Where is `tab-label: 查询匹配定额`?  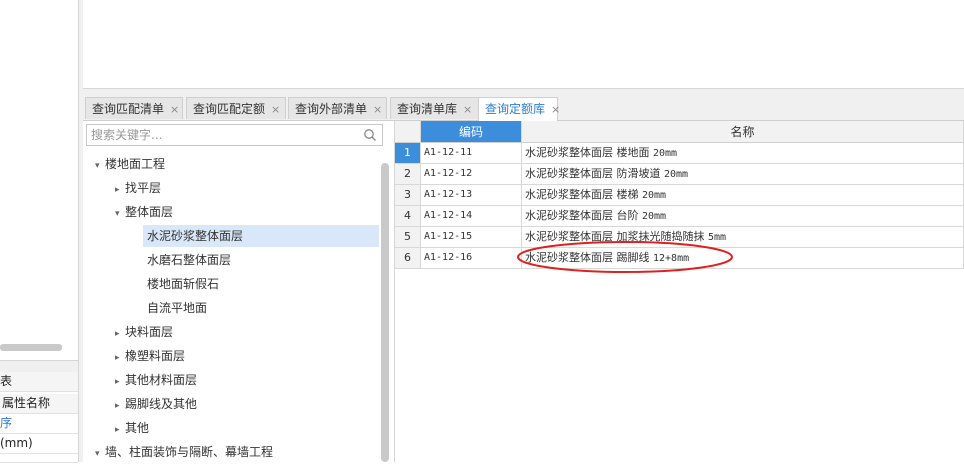 tab-label: 查询匹配定额 is located at coordinates (229, 109).